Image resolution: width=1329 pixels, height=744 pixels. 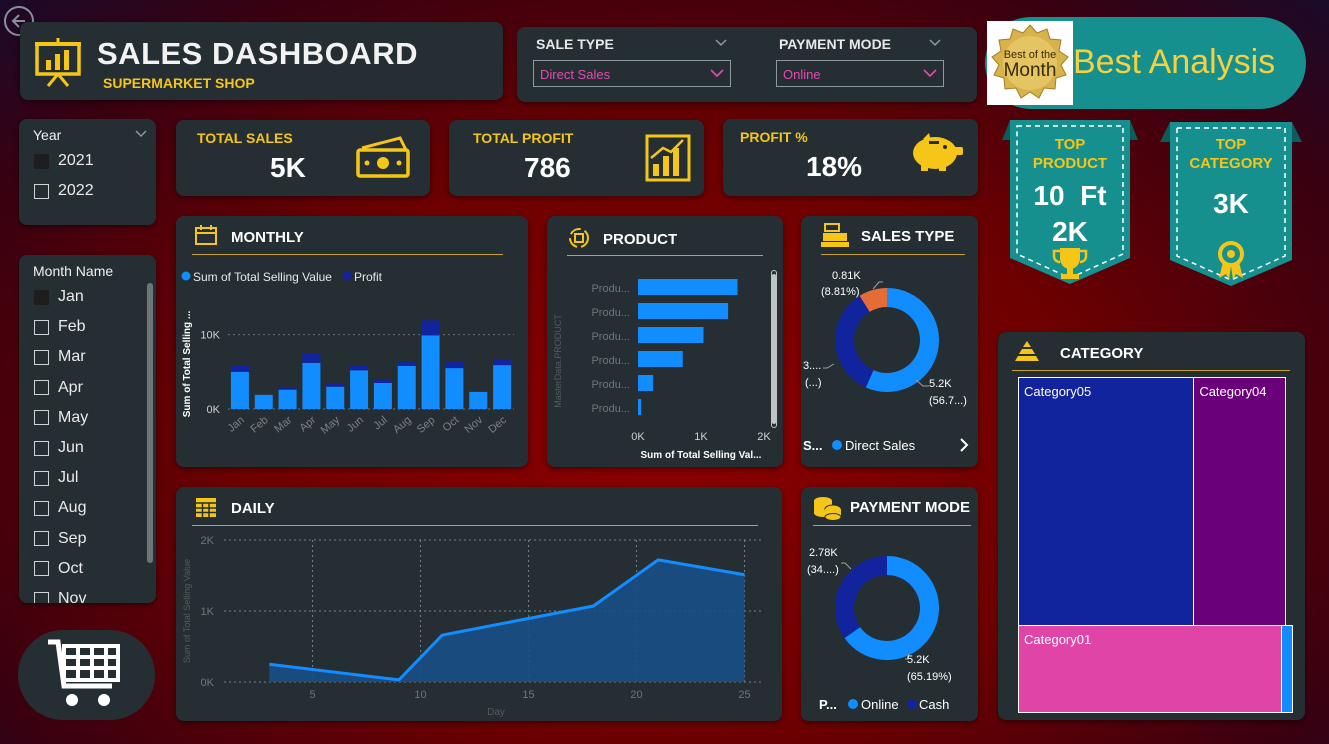 What do you see at coordinates (497, 425) in the screenshot?
I see `x-tick-label: Dec` at bounding box center [497, 425].